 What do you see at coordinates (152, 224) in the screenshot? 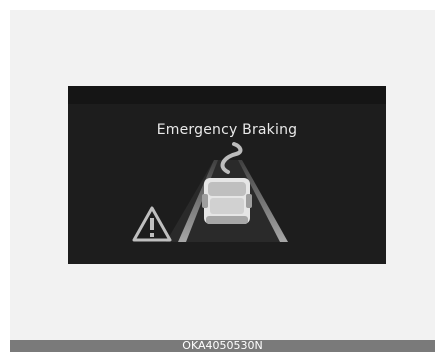
I see `warning-triangle-icon` at bounding box center [152, 224].